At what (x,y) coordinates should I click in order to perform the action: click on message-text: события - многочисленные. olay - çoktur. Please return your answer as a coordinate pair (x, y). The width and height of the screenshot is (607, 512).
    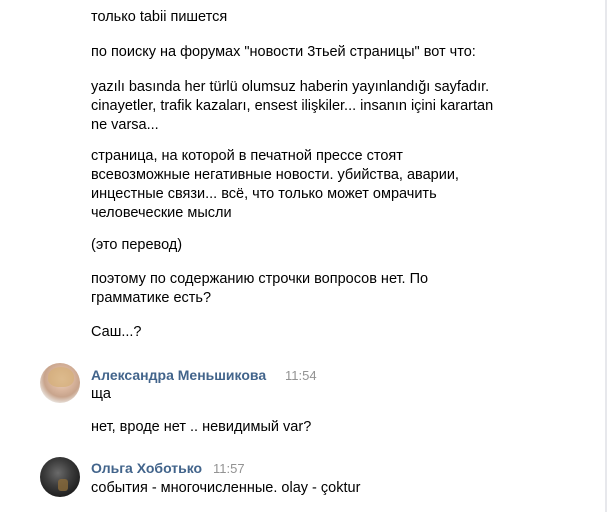
    Looking at the image, I should click on (226, 488).